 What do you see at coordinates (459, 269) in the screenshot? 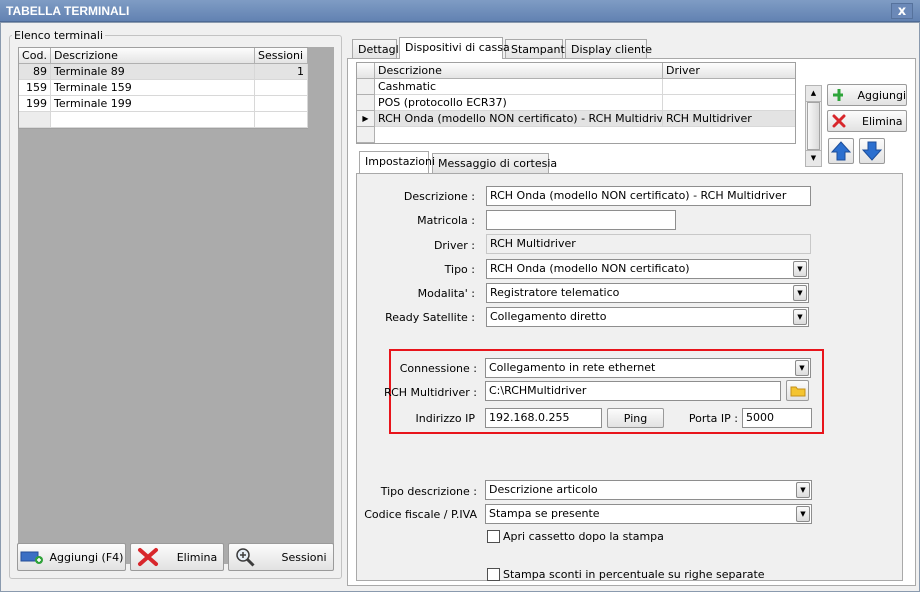
I see `tipo-label: Tipo :` at bounding box center [459, 269].